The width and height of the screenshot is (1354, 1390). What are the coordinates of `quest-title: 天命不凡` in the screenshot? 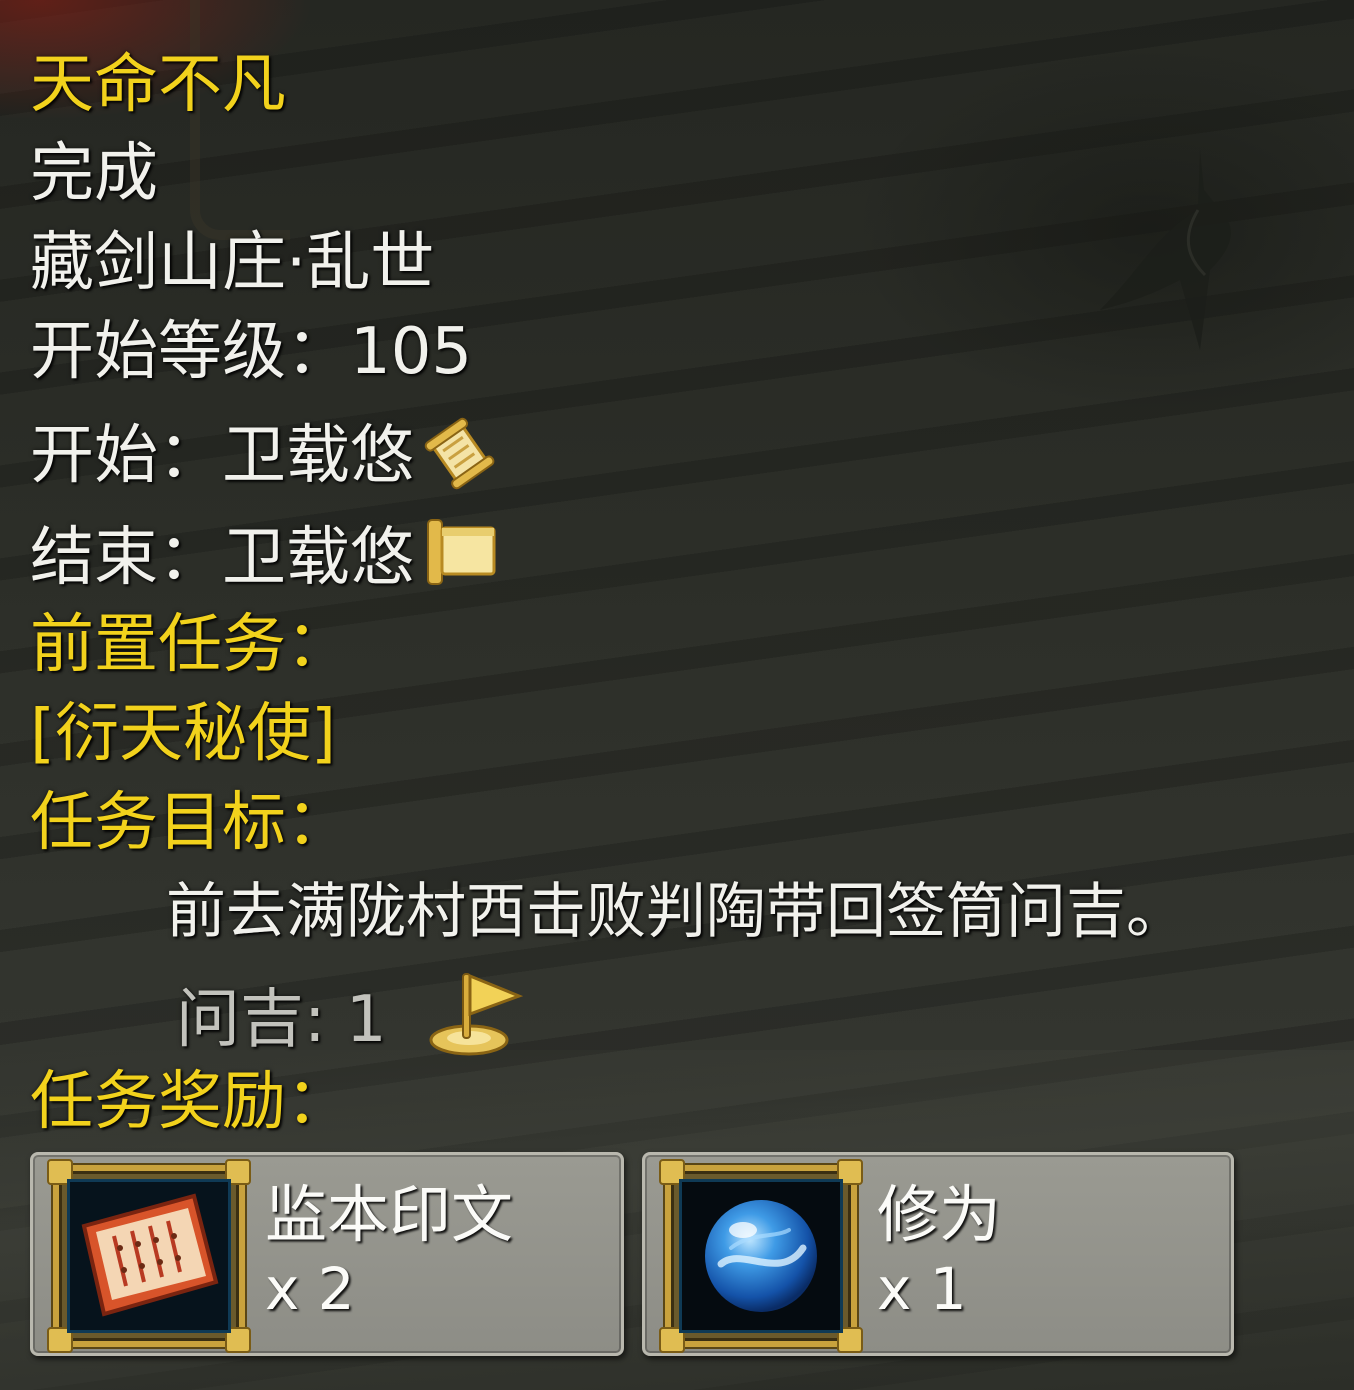 It's located at (158, 85).